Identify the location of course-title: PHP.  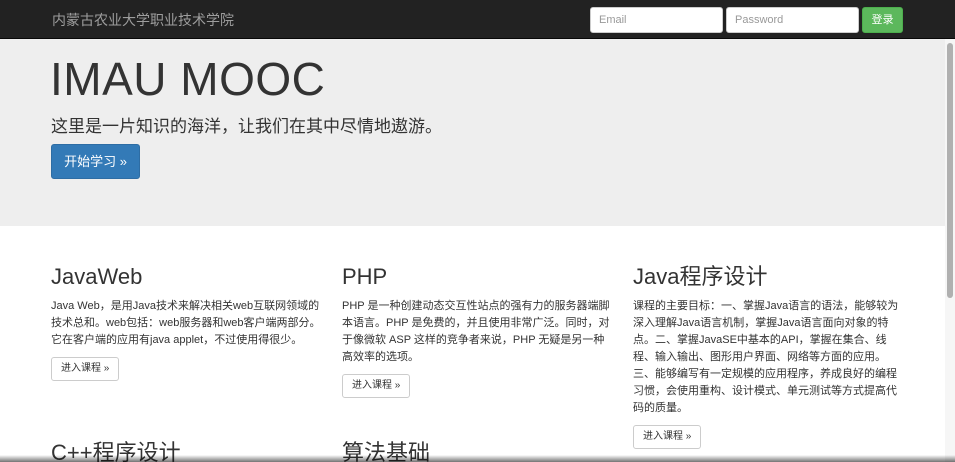
(365, 276).